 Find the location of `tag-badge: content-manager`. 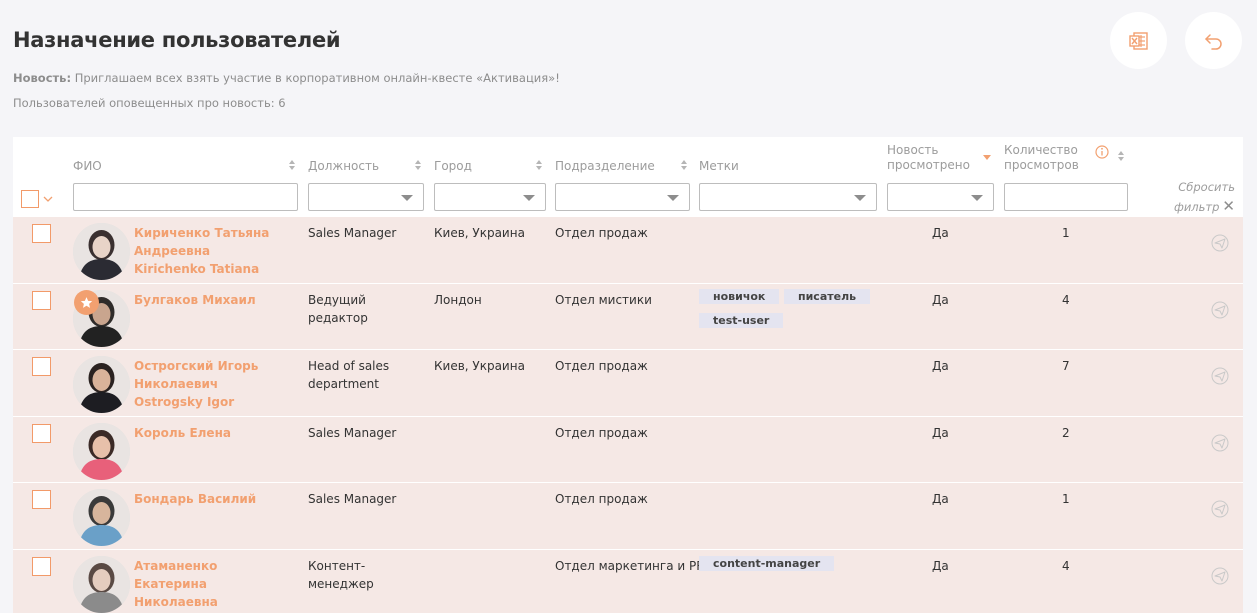

tag-badge: content-manager is located at coordinates (767, 563).